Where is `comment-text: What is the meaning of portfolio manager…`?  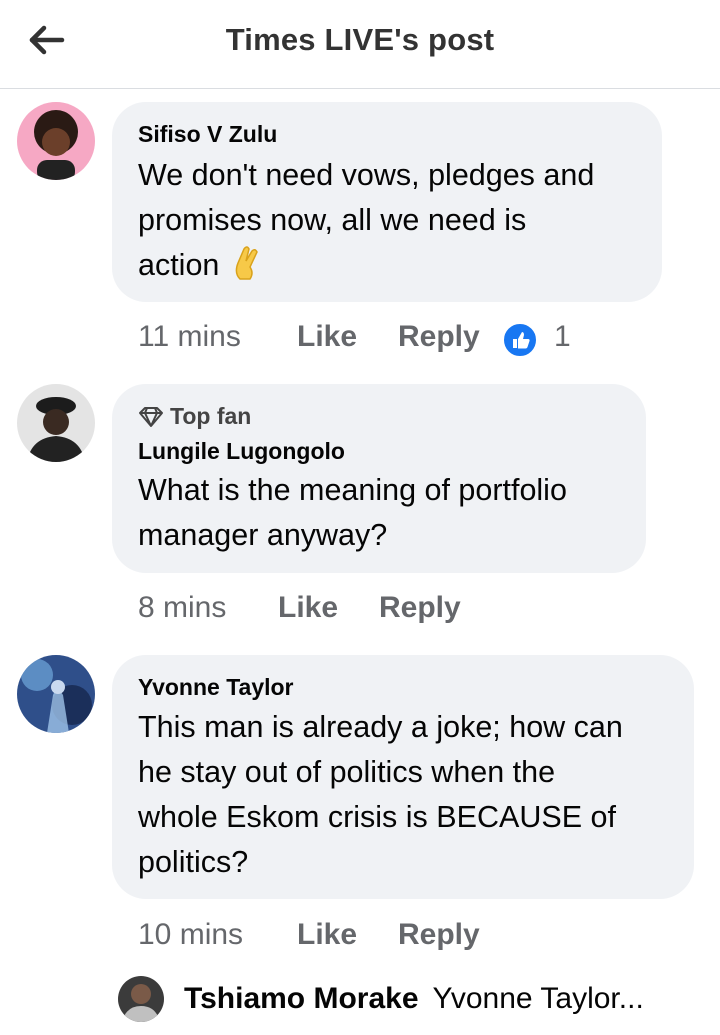 comment-text: What is the meaning of portfolio manager… is located at coordinates (352, 512).